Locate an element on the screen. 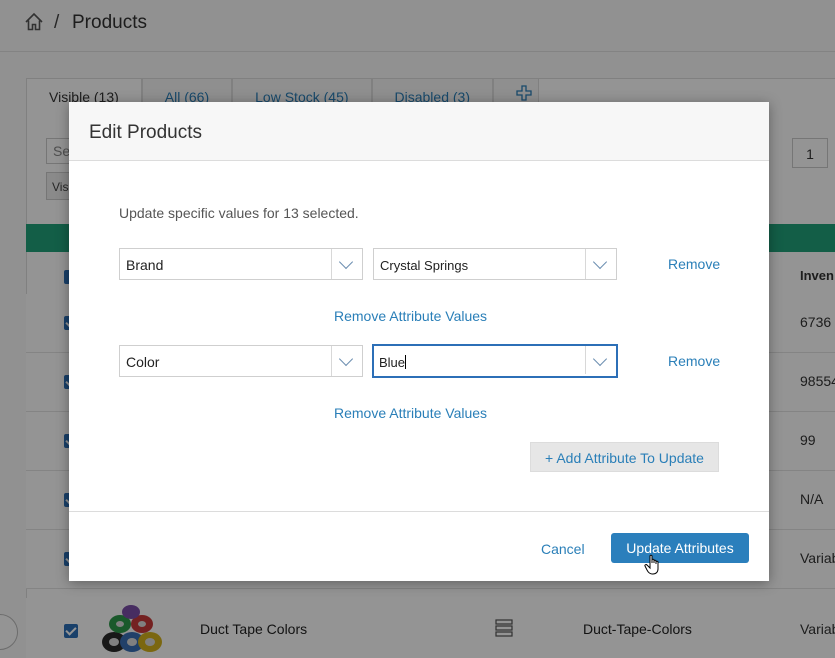 The width and height of the screenshot is (835, 658). attribute-select-value: Color is located at coordinates (143, 362).